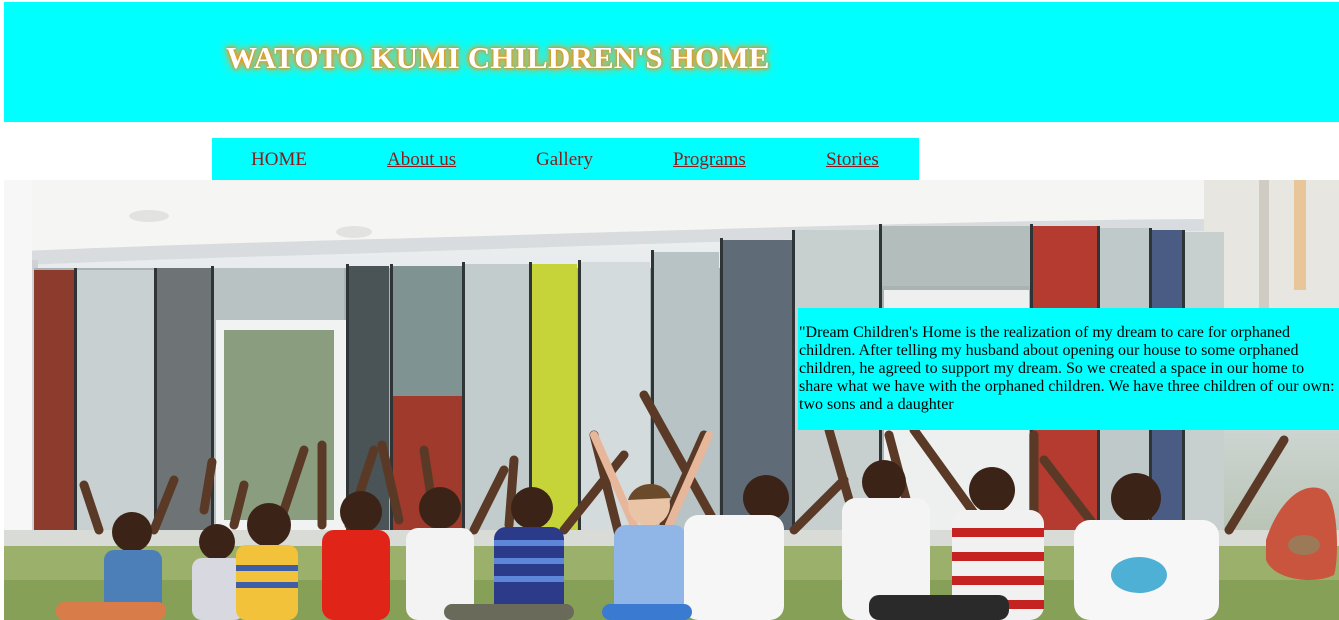 The width and height of the screenshot is (1339, 620). Describe the element at coordinates (498, 57) in the screenshot. I see `site-title: WATOTO KUMI CHILDREN'S HOME` at that location.